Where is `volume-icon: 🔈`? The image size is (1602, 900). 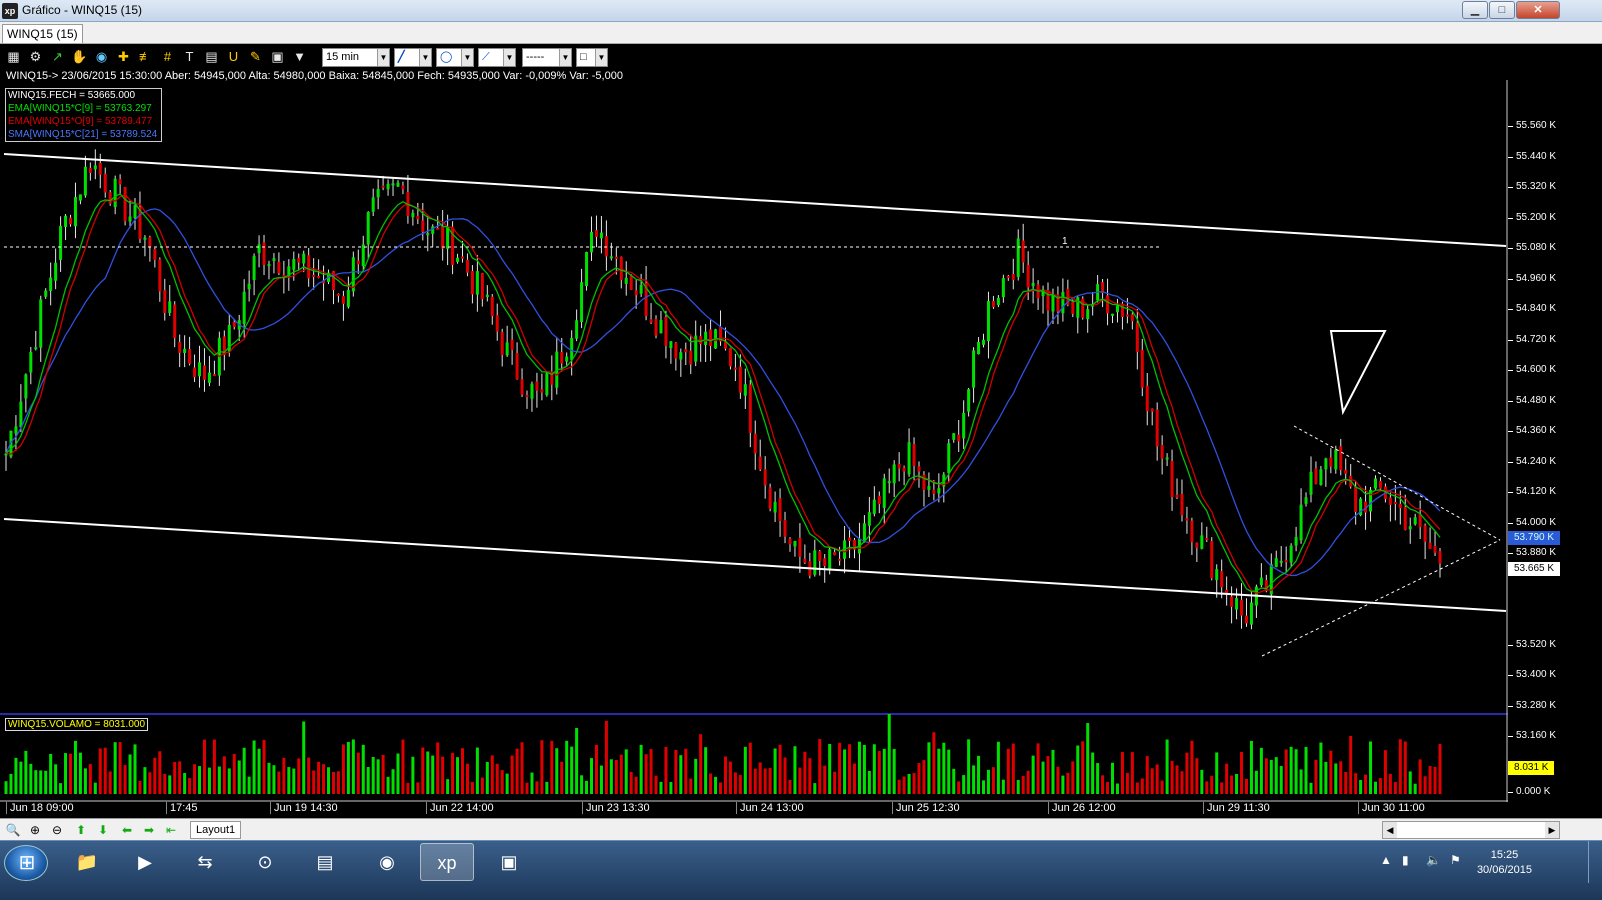
volume-icon: 🔈 is located at coordinates (1433, 860).